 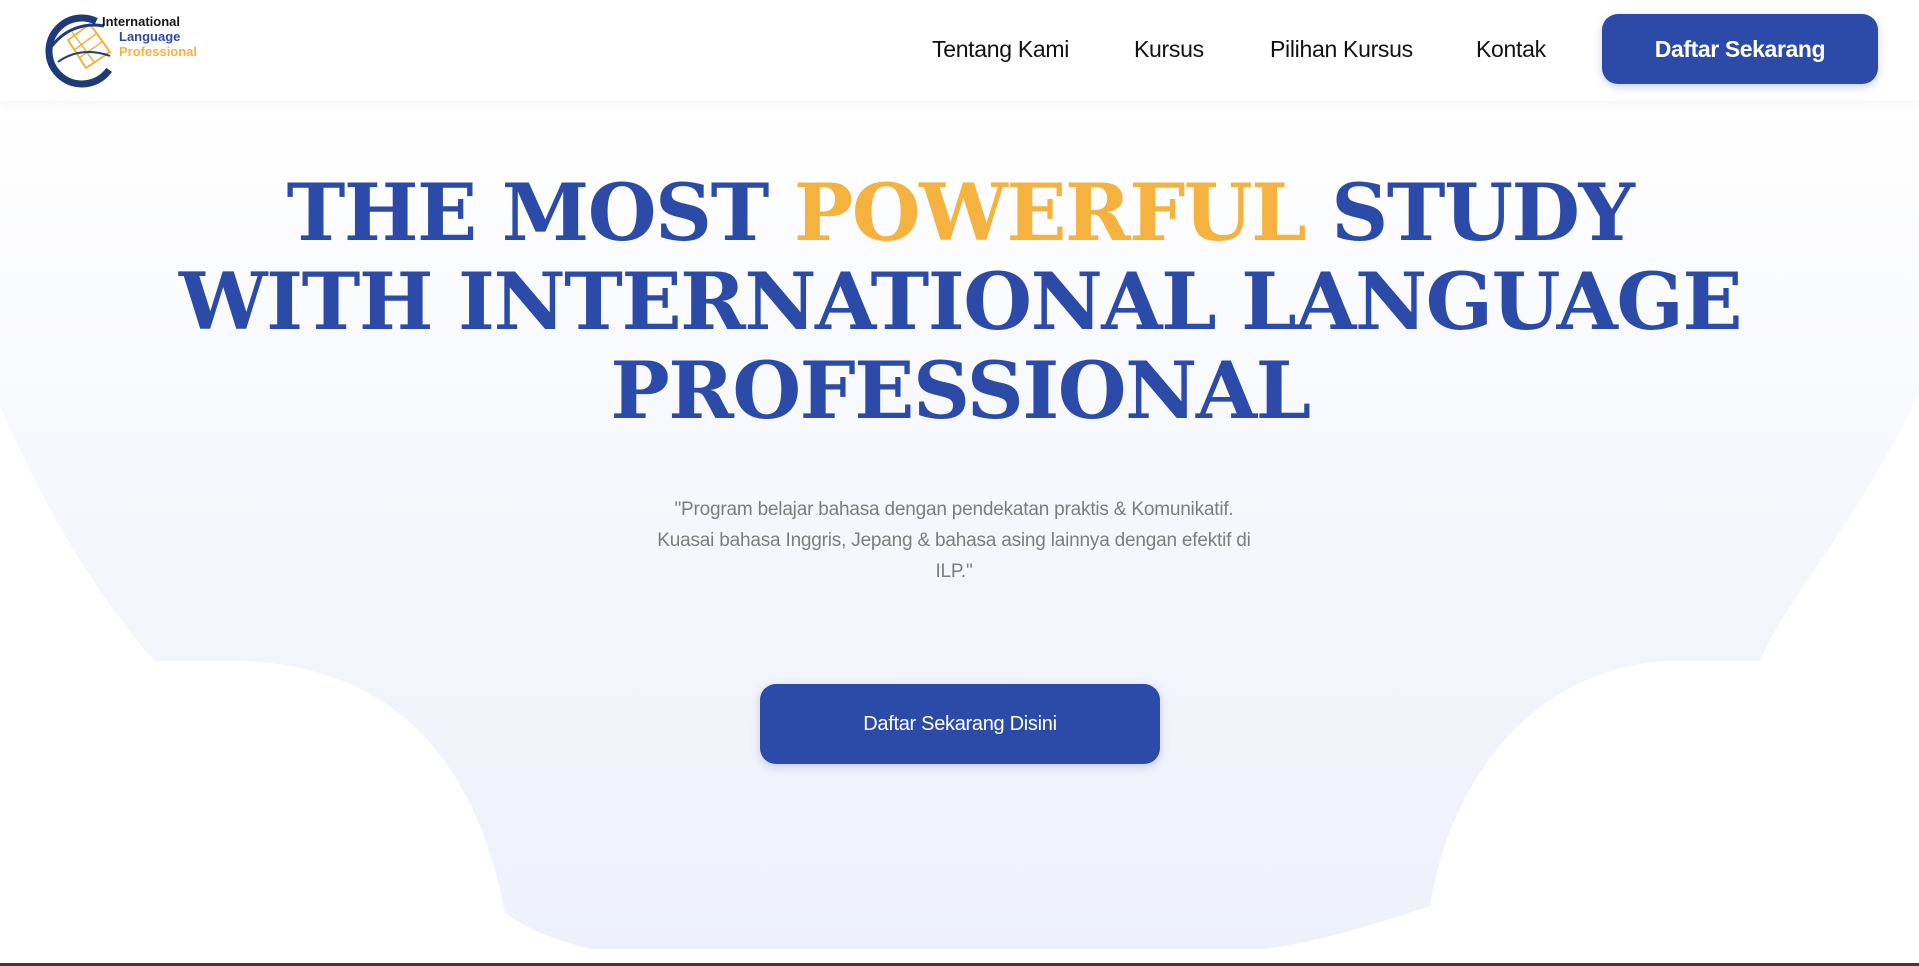 What do you see at coordinates (1341, 49) in the screenshot?
I see `nav-link-course-options: Pilihan Kursus` at bounding box center [1341, 49].